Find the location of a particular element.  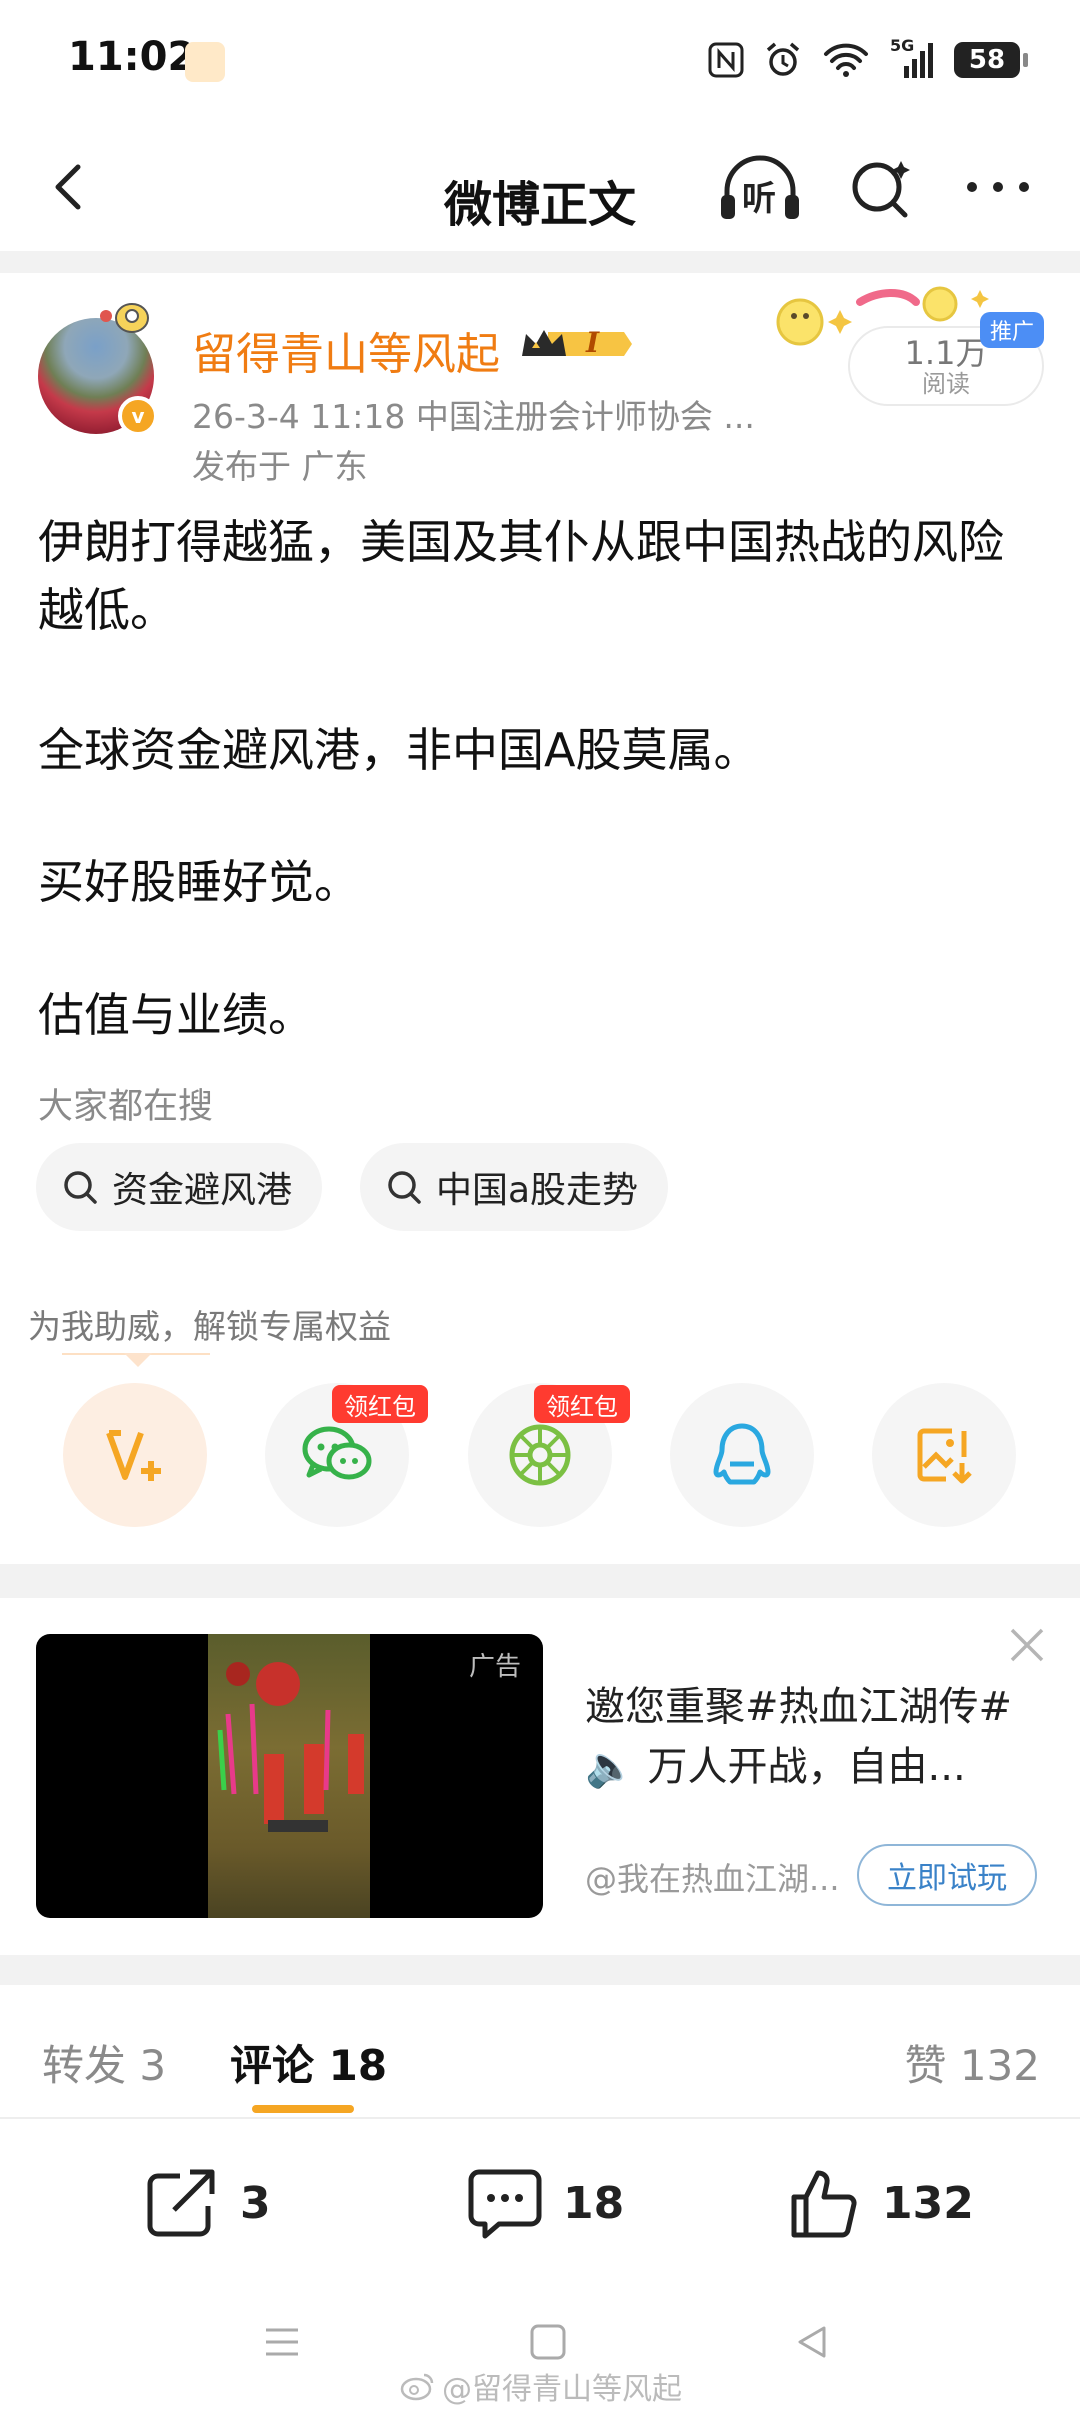

like-button: 132 is located at coordinates (881, 2203).